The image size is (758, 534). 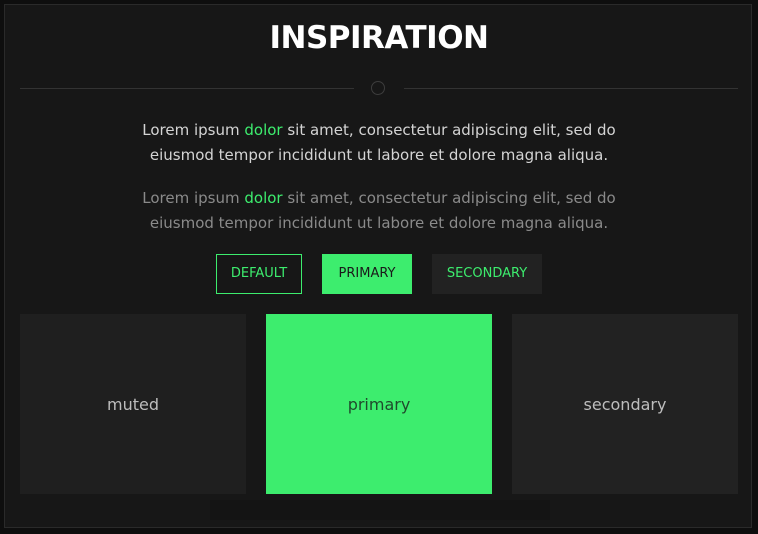 What do you see at coordinates (379, 38) in the screenshot?
I see `page-title: INSPIRATION` at bounding box center [379, 38].